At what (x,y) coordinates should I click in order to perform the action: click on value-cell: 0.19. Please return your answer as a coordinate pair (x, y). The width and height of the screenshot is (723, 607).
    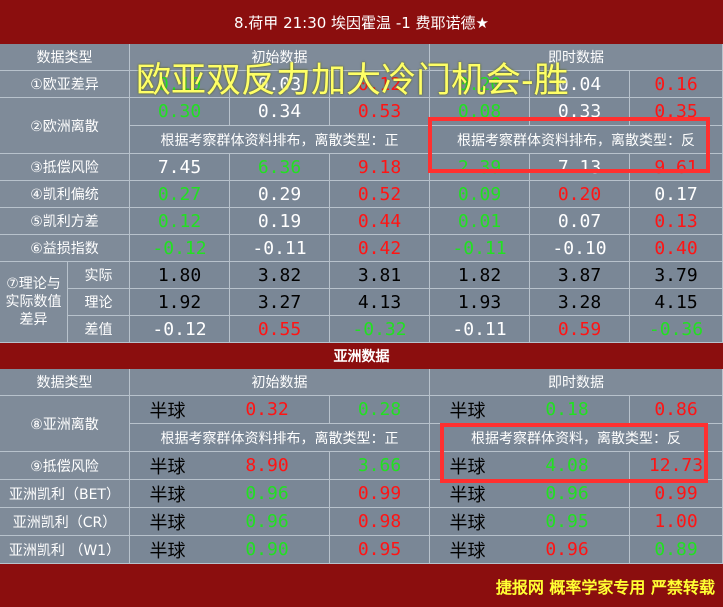
    Looking at the image, I should click on (280, 221).